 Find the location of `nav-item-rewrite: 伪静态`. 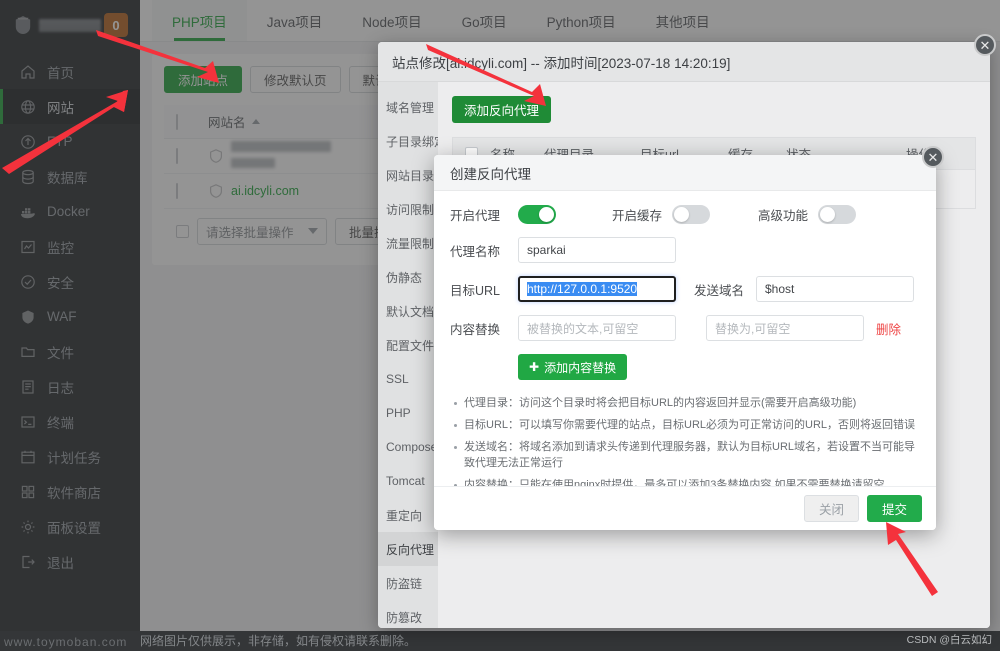

nav-item-rewrite: 伪静态 is located at coordinates (408, 277).